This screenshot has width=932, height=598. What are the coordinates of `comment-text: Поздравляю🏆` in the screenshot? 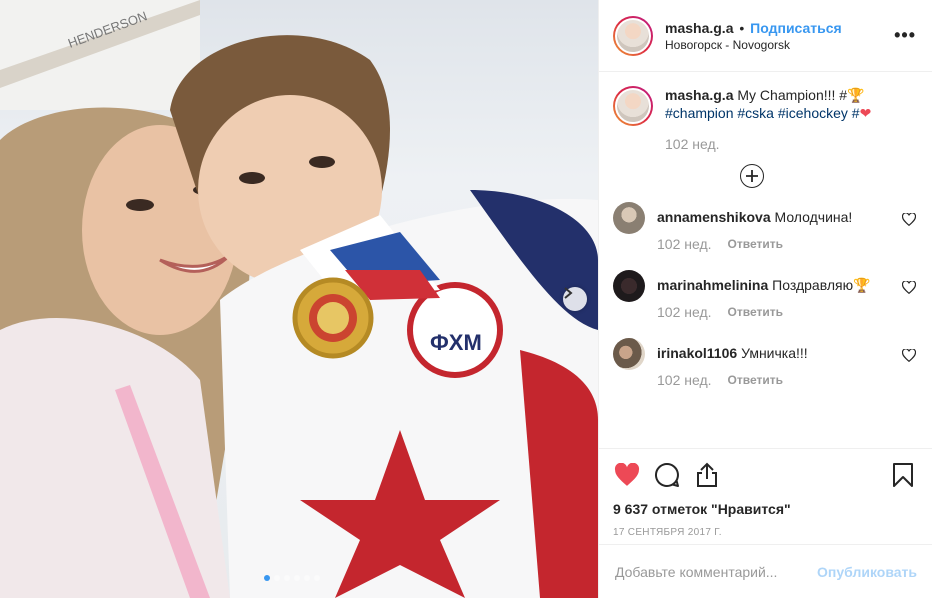 It's located at (821, 285).